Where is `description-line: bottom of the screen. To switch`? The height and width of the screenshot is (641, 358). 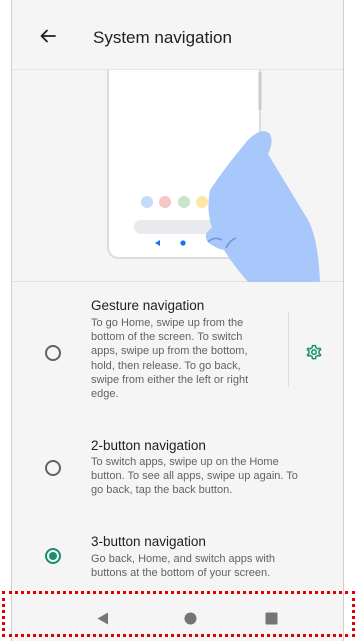 description-line: bottom of the screen. To switch is located at coordinates (167, 337).